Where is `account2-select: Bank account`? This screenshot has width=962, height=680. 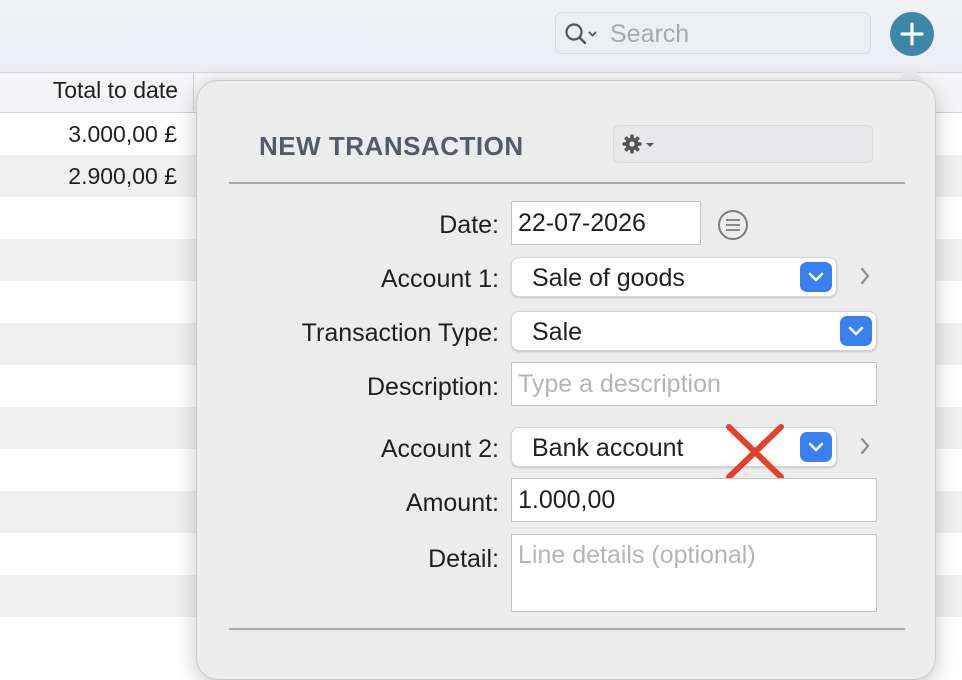
account2-select: Bank account is located at coordinates (674, 447).